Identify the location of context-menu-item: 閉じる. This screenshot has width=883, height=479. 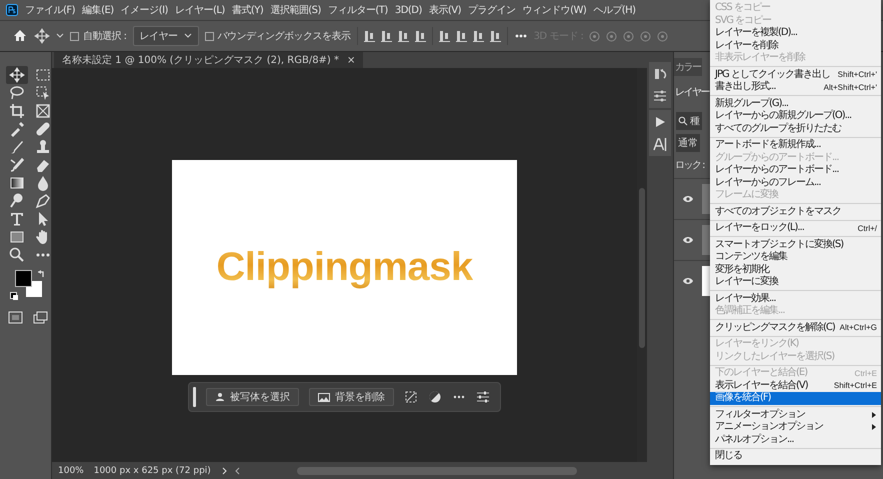
(795, 456).